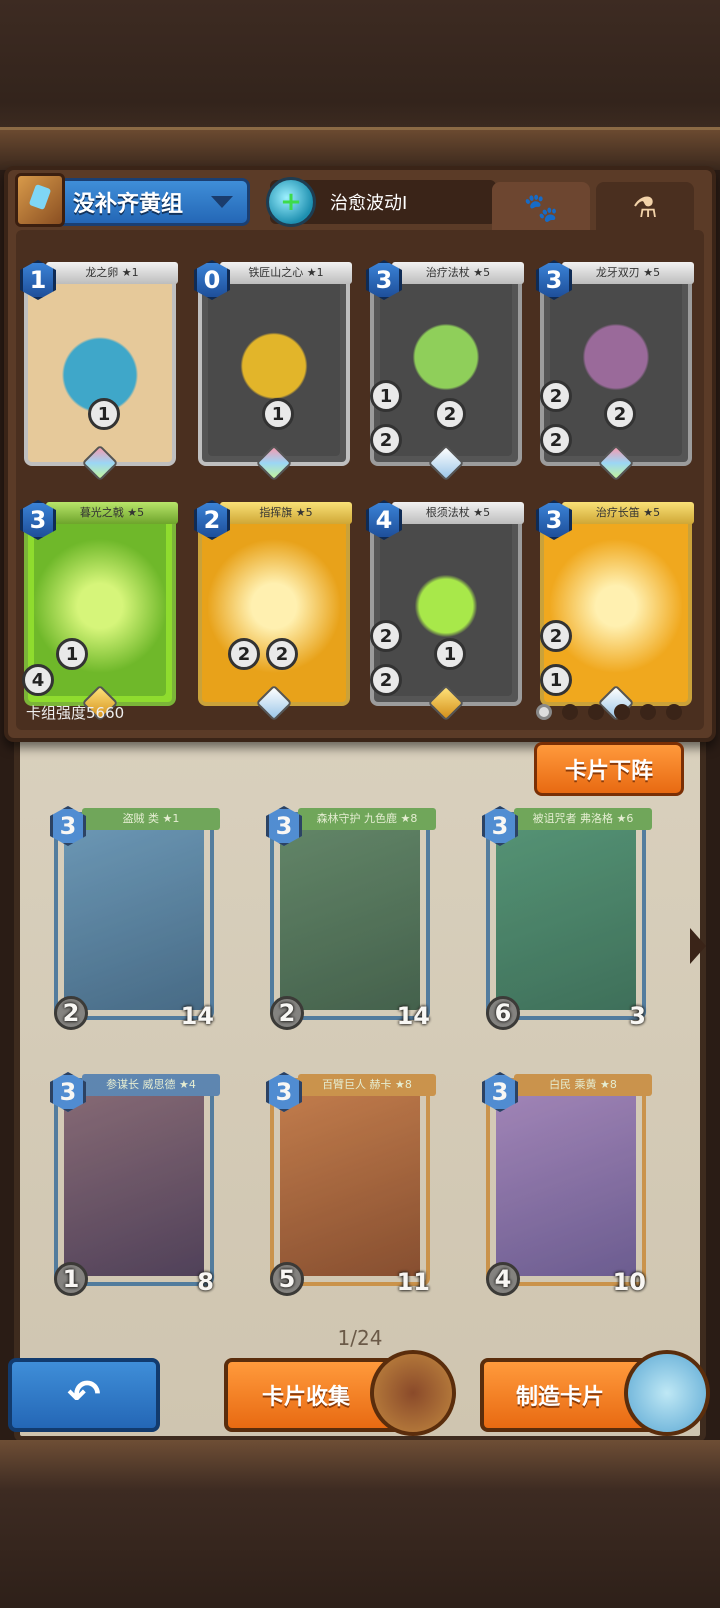 The width and height of the screenshot is (720, 1608). Describe the element at coordinates (273, 611) in the screenshot. I see `deck-card: 指挥旗 ★5 2 2 2` at that location.